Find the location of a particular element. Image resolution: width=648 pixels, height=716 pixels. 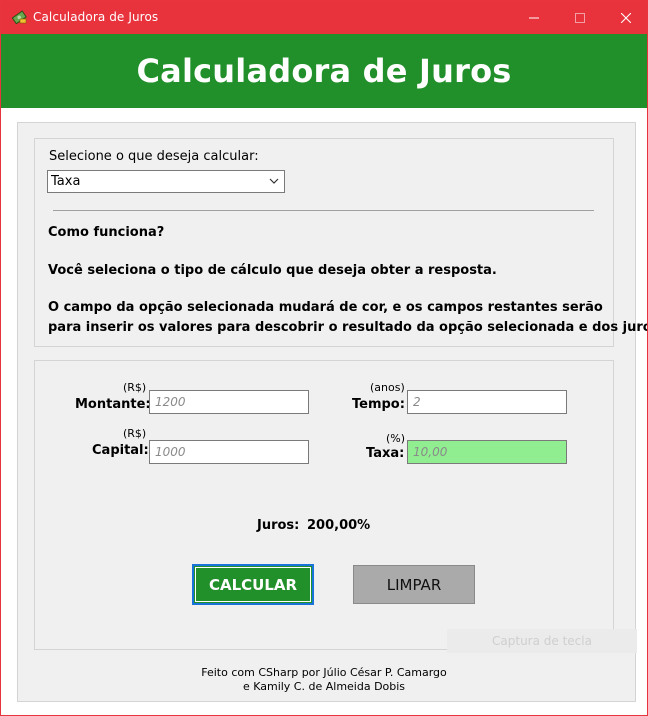

juros-value: 200,00% is located at coordinates (339, 525).